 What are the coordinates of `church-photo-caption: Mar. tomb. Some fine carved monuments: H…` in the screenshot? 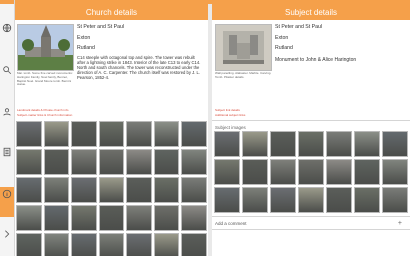 It's located at (45, 79).